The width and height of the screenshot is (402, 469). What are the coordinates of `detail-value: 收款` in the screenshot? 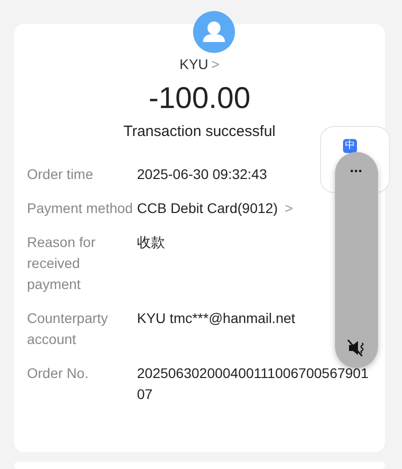 It's located at (151, 242).